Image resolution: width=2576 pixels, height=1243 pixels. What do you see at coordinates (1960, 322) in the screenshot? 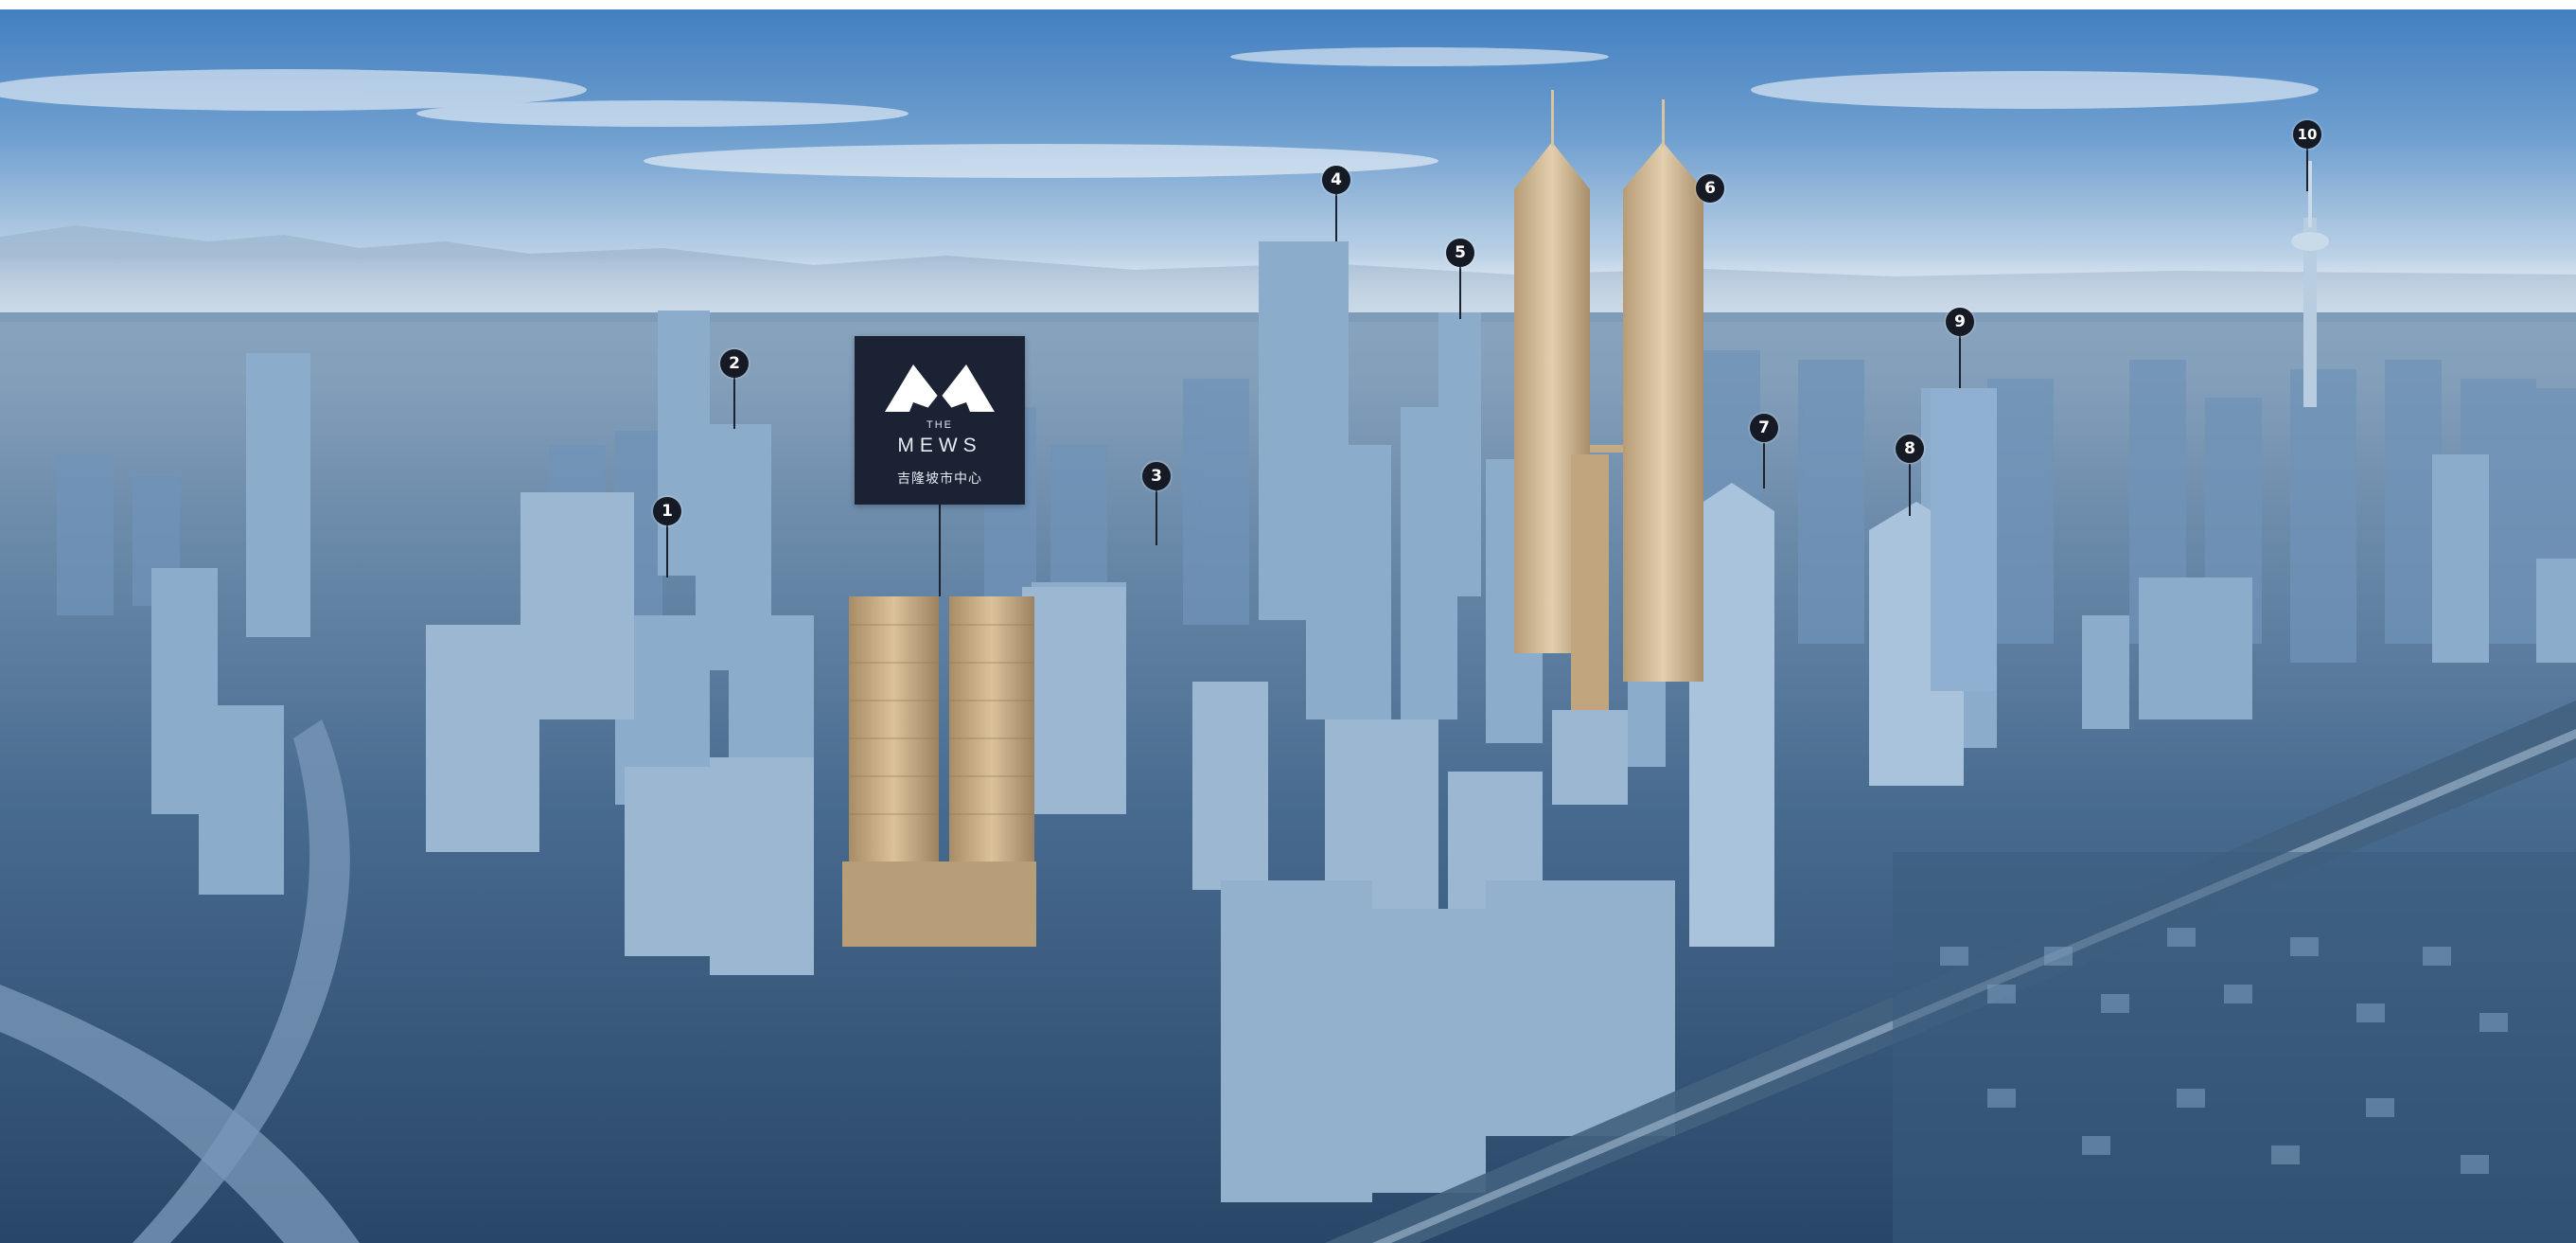
I see `map-marker-9: 9` at bounding box center [1960, 322].